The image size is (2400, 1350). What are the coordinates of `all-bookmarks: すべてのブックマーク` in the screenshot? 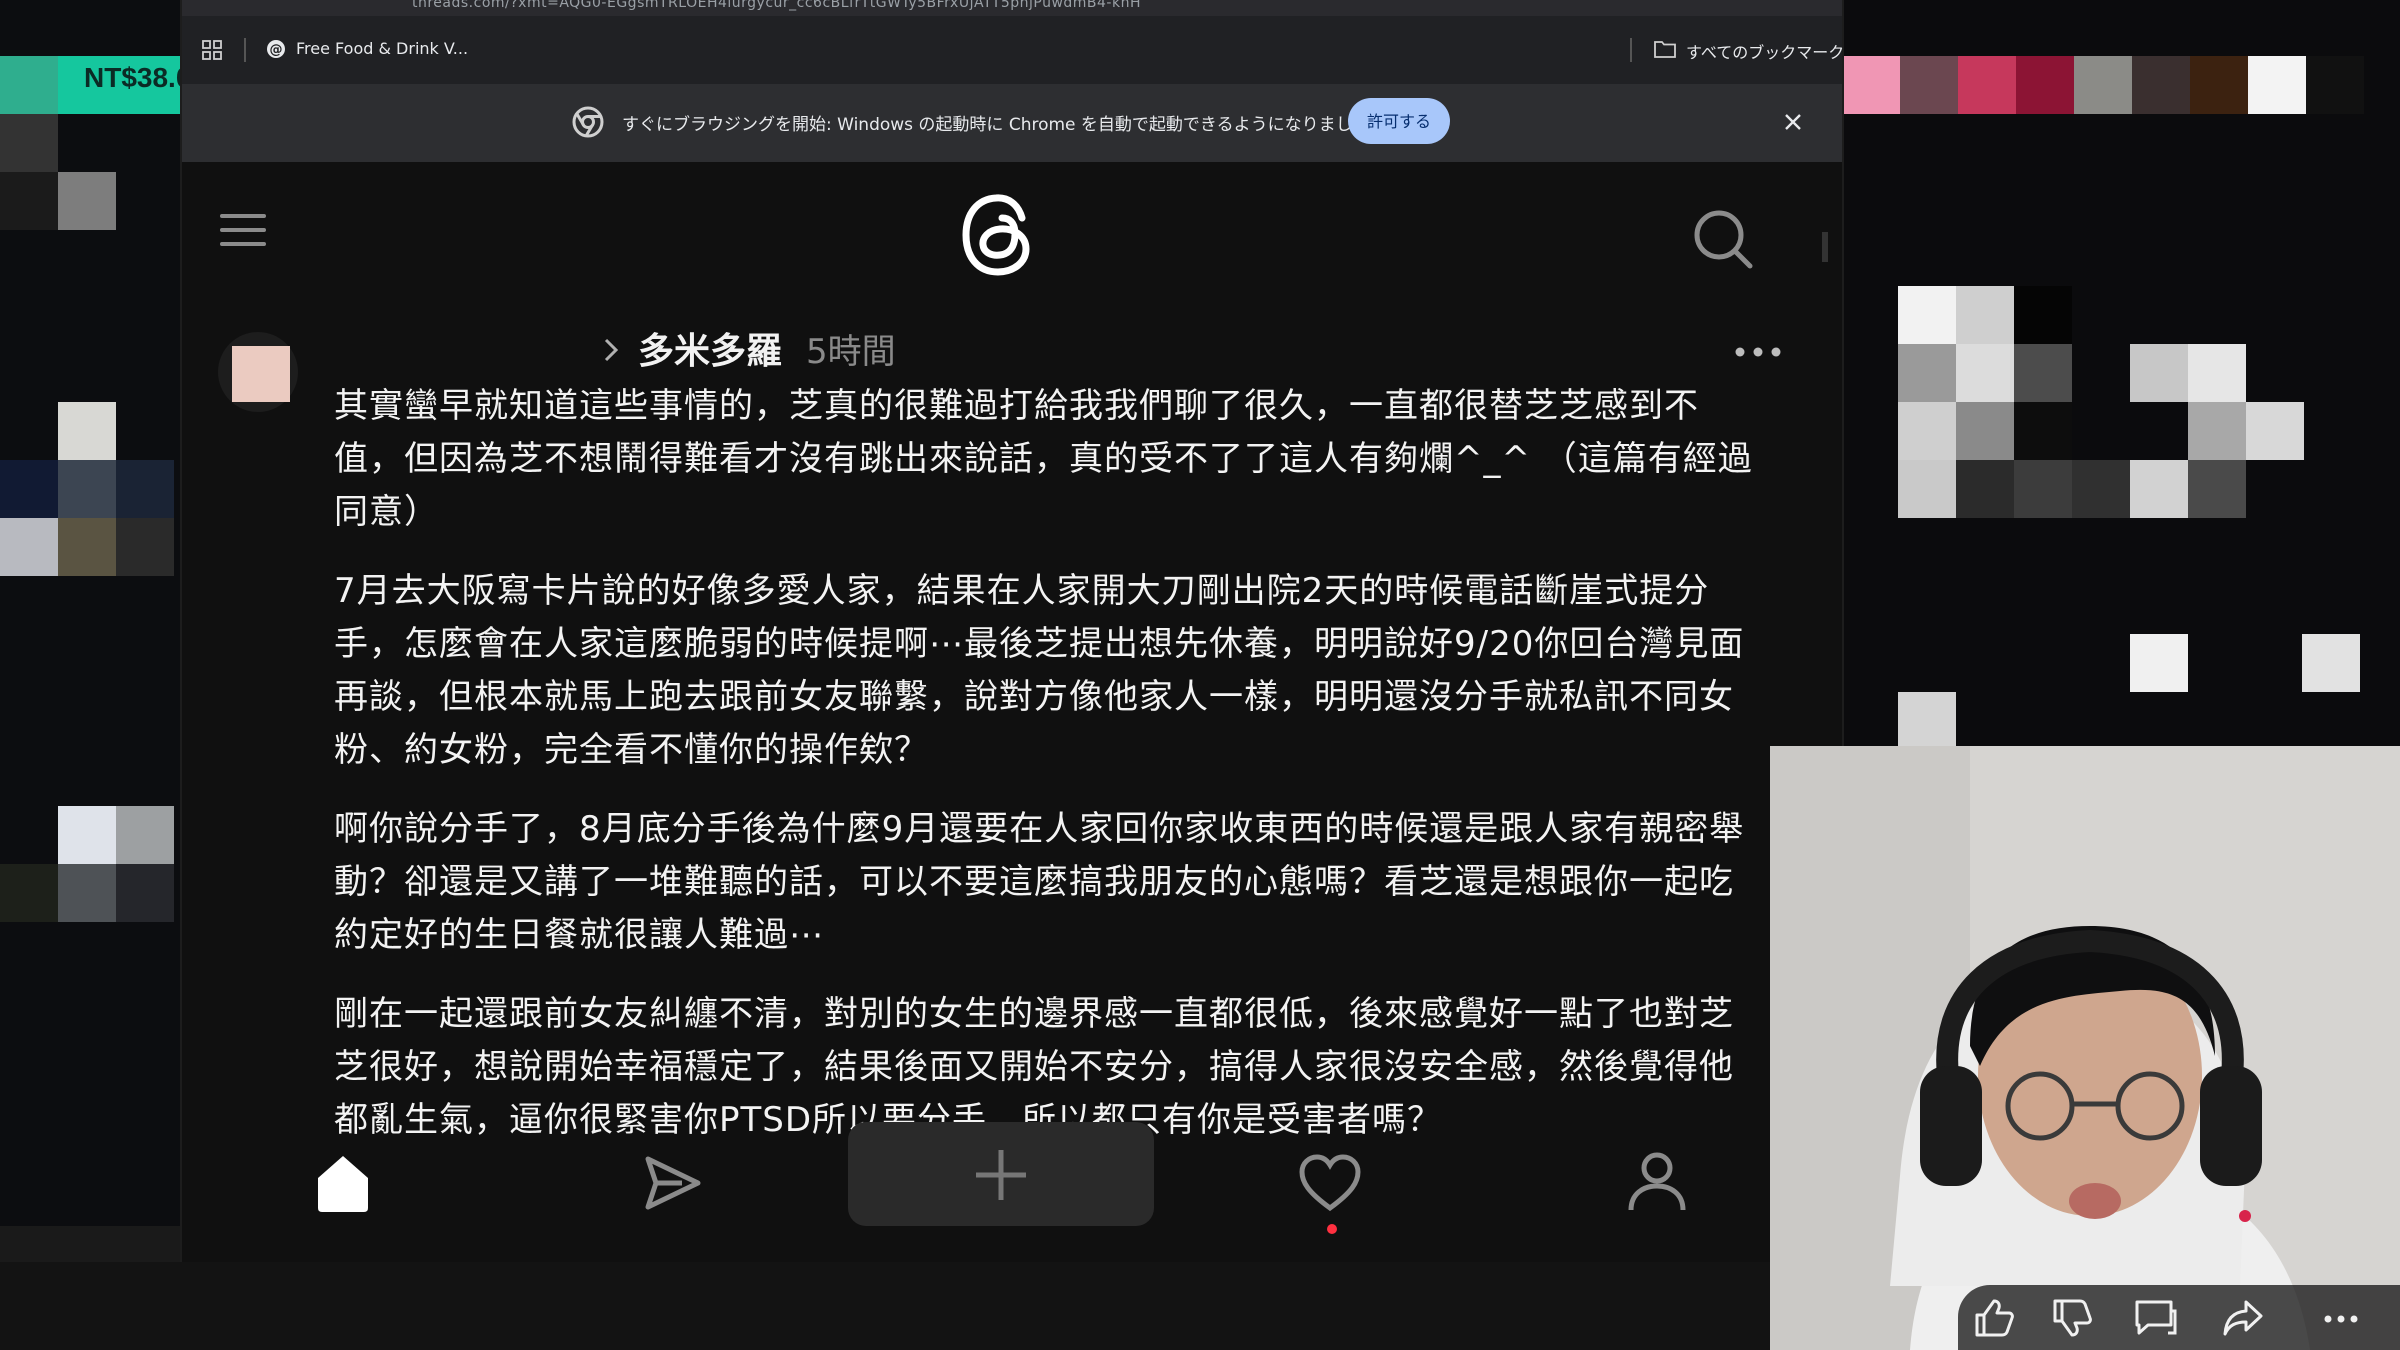 It's located at (1749, 50).